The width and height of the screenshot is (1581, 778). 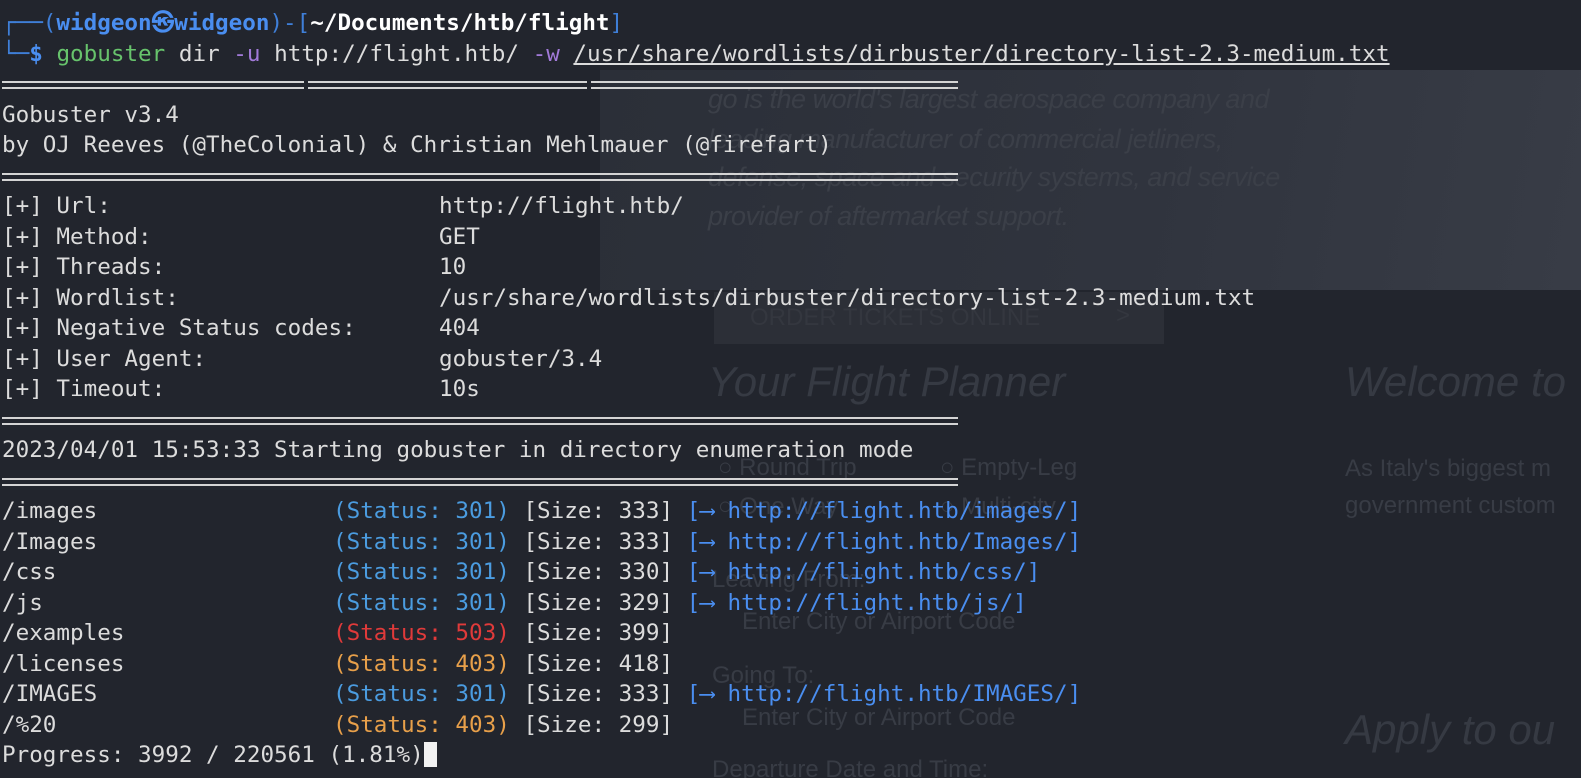 I want to click on config-row: [+] Timeout: 10s, so click(x=696, y=389).